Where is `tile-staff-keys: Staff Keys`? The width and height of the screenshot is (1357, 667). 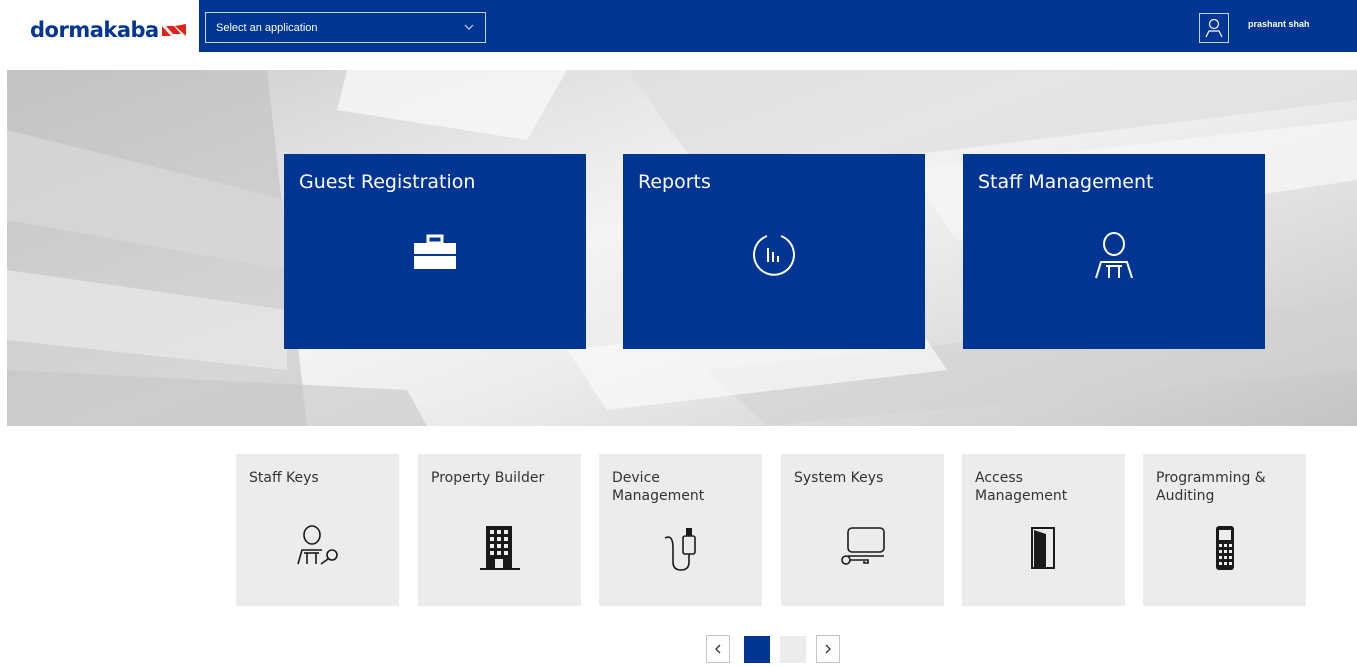 tile-staff-keys: Staff Keys is located at coordinates (317, 530).